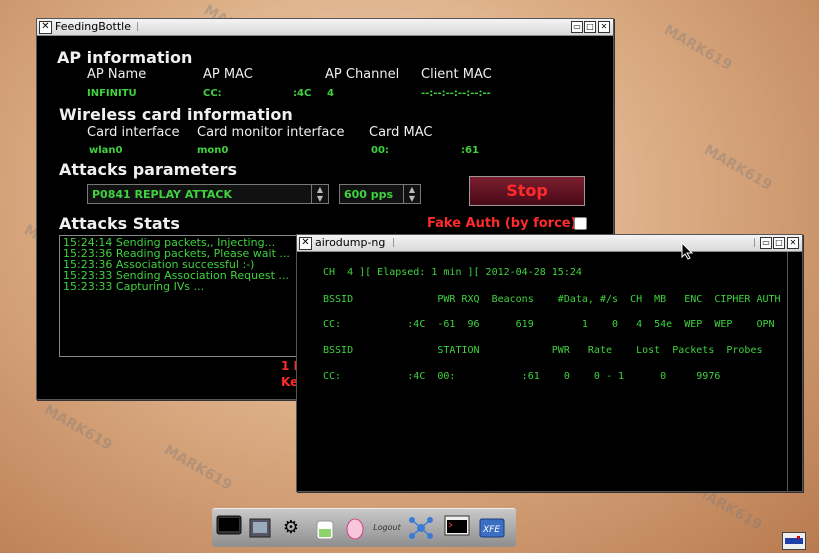 The height and width of the screenshot is (553, 819). I want to click on tray-network-icon, so click(794, 541).